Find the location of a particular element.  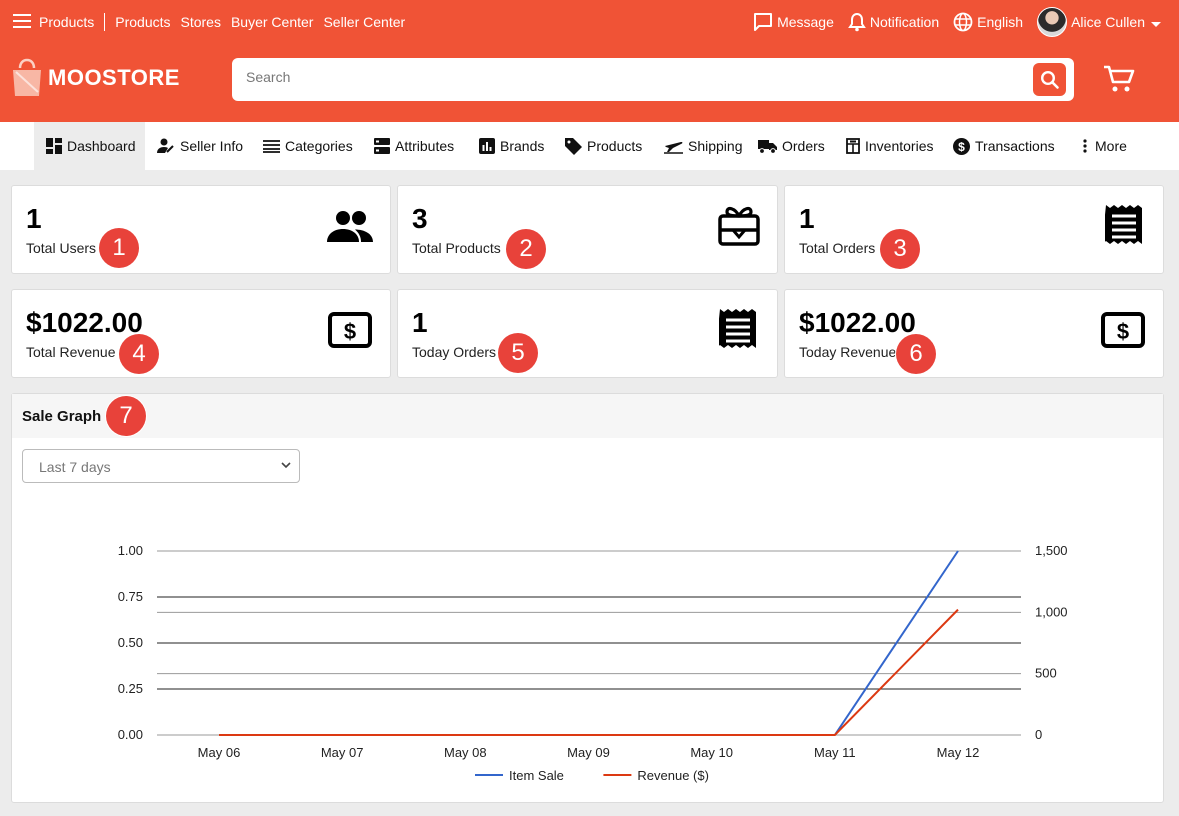

nav-label: Orders is located at coordinates (803, 146).